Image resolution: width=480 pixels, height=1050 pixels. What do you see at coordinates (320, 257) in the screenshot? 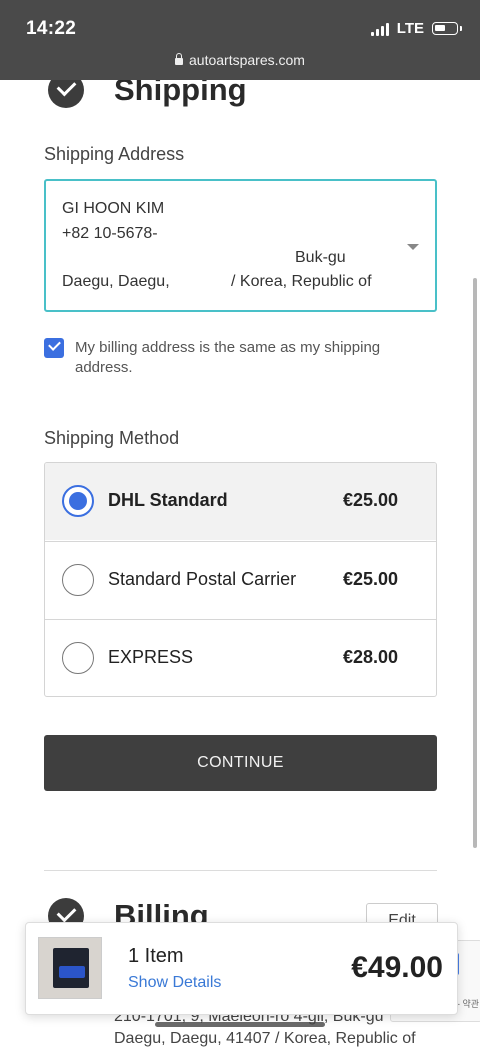
I see `address-district: Buk-gu` at bounding box center [320, 257].